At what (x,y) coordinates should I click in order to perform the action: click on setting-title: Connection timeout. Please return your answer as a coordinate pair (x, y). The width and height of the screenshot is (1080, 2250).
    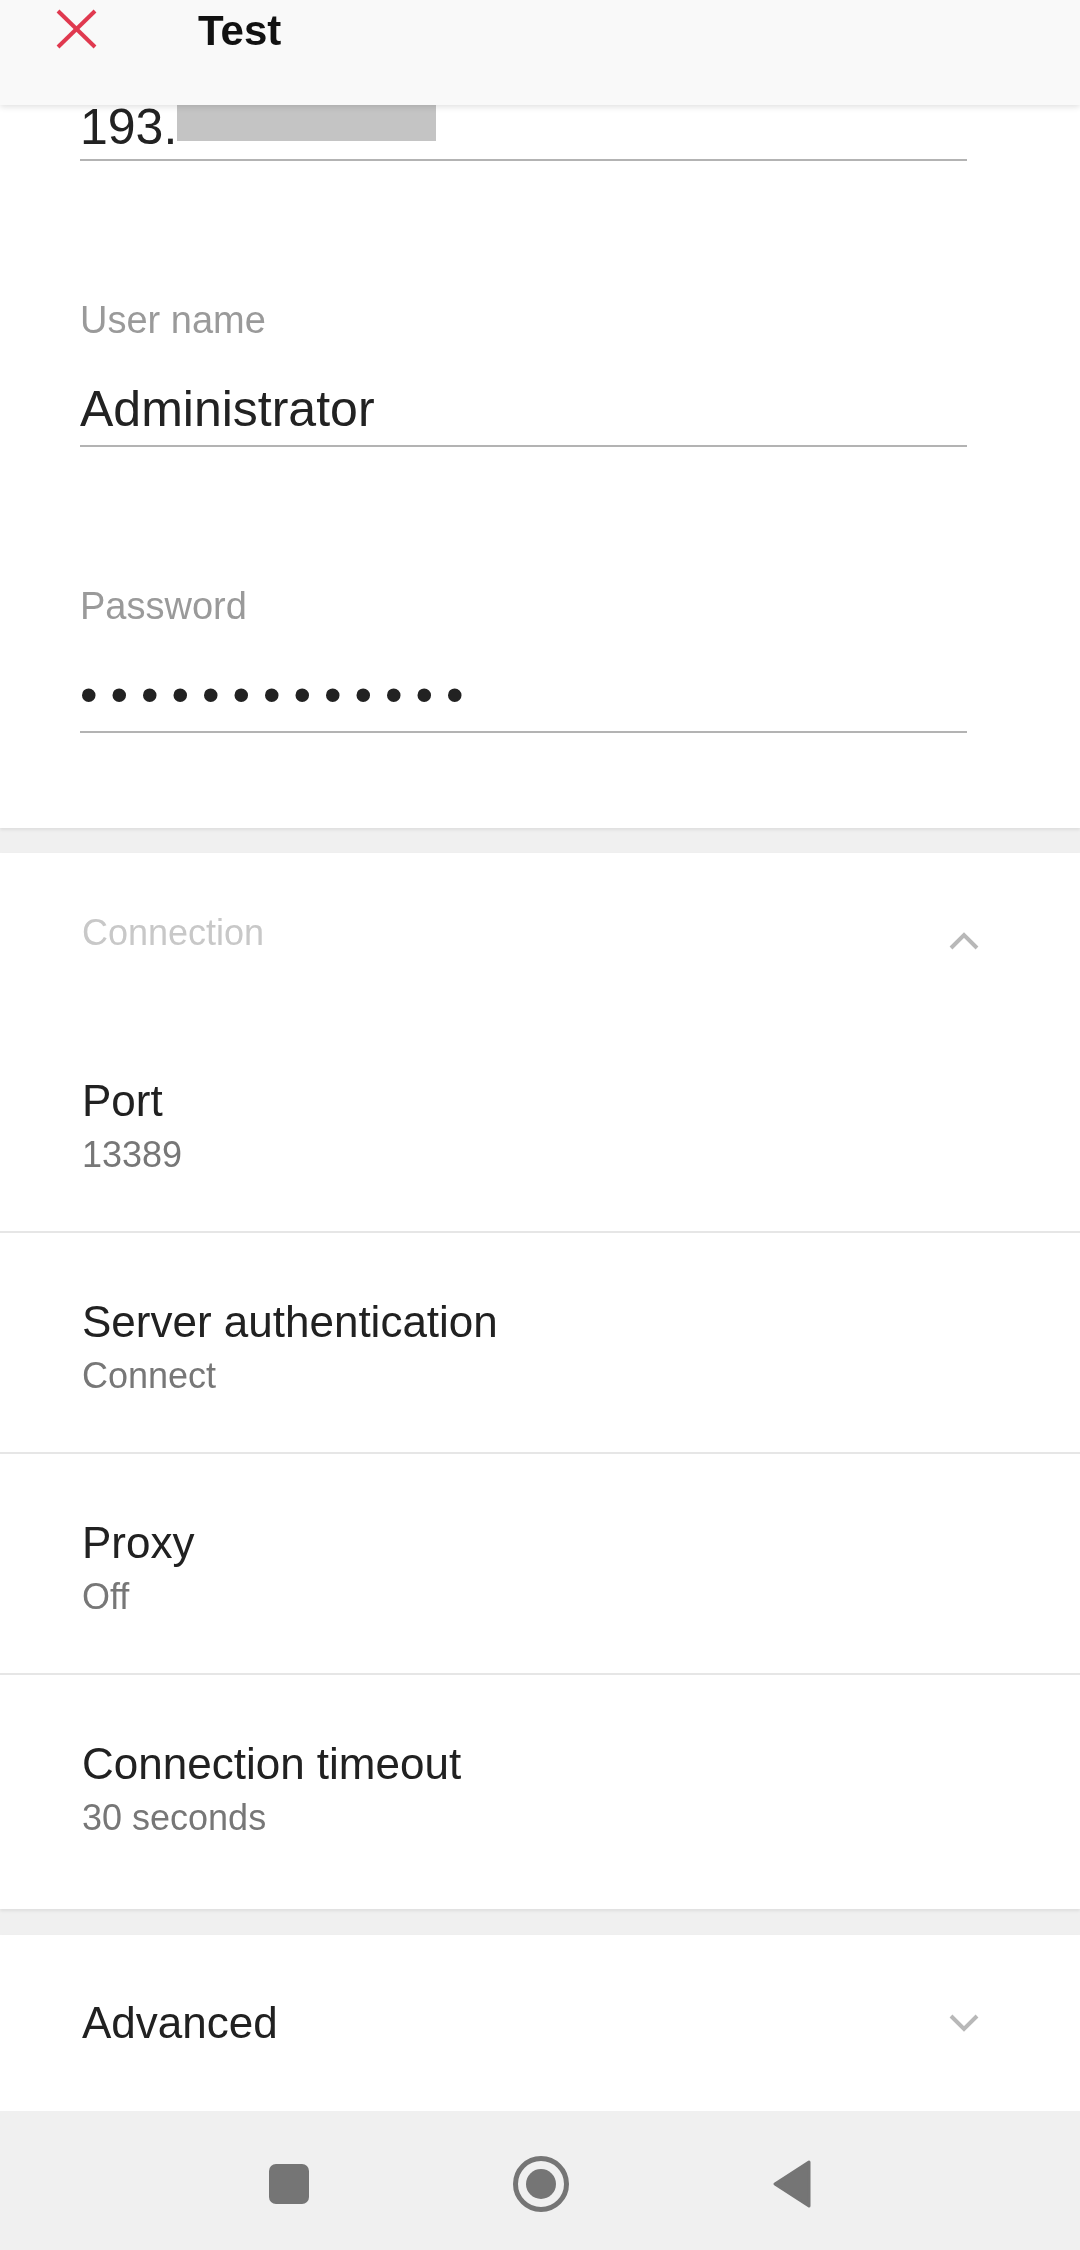
    Looking at the image, I should click on (272, 1764).